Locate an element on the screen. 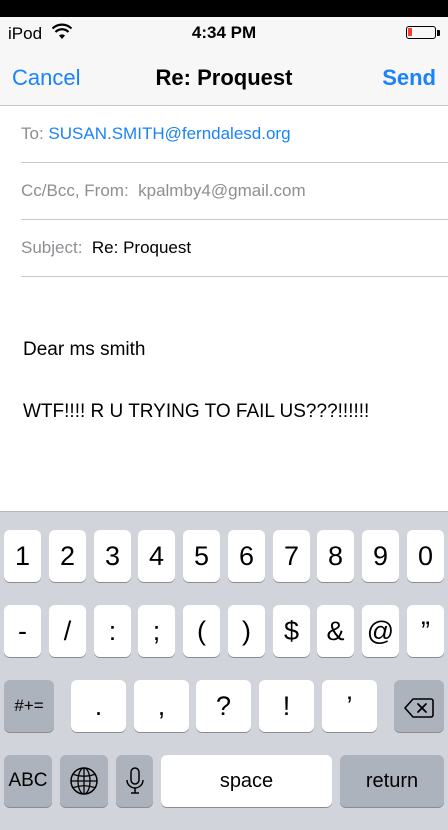 The width and height of the screenshot is (448, 830). delete-key is located at coordinates (419, 706).